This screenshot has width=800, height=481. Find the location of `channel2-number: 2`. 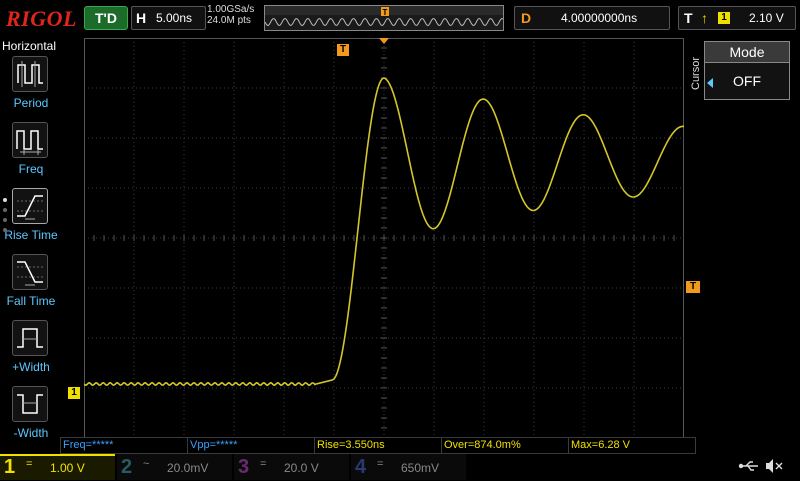

channel2-number: 2 is located at coordinates (127, 467).